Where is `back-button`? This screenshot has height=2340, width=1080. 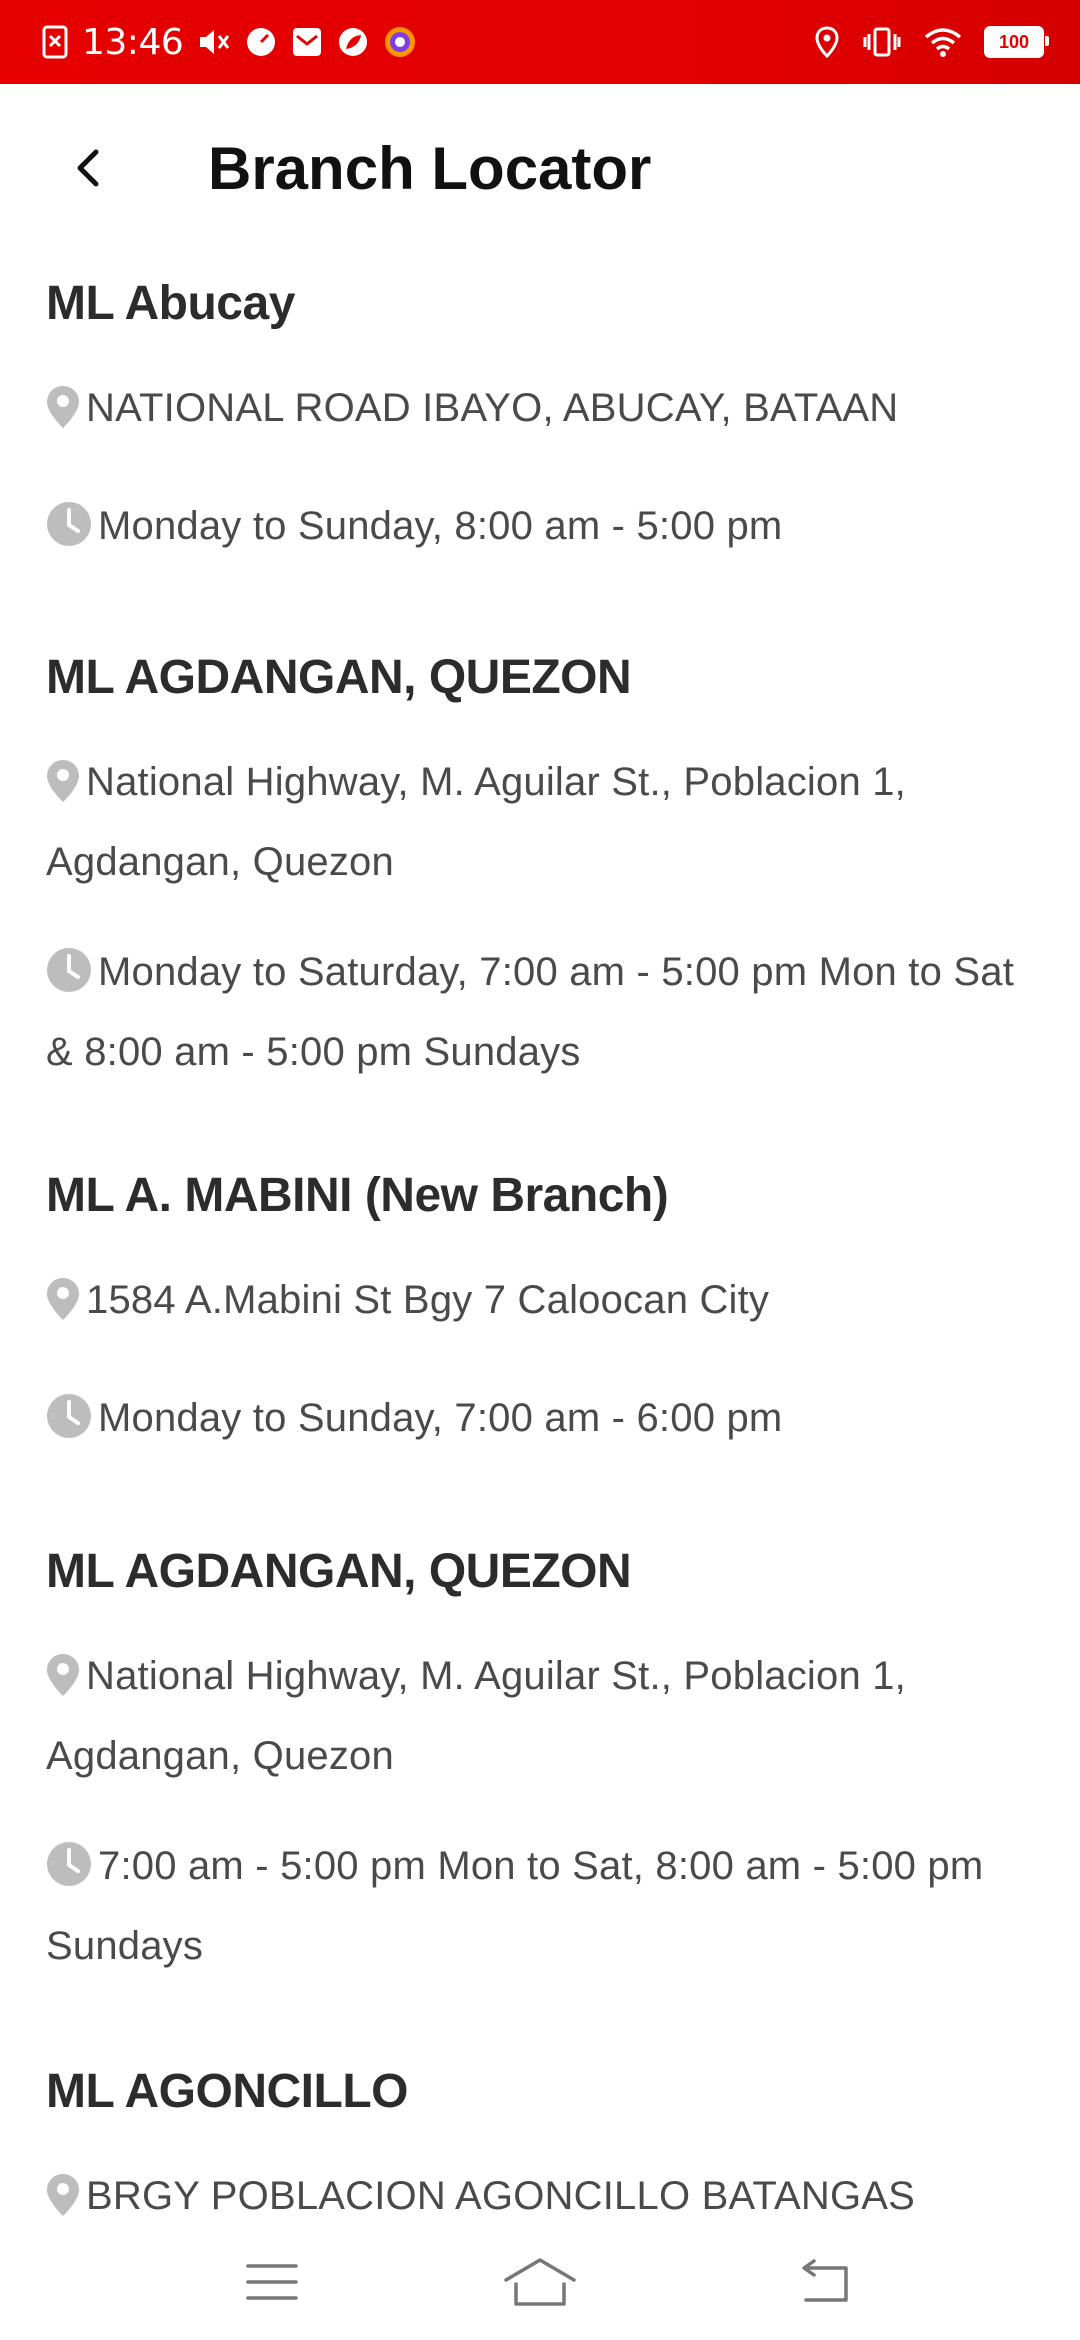 back-button is located at coordinates (88, 168).